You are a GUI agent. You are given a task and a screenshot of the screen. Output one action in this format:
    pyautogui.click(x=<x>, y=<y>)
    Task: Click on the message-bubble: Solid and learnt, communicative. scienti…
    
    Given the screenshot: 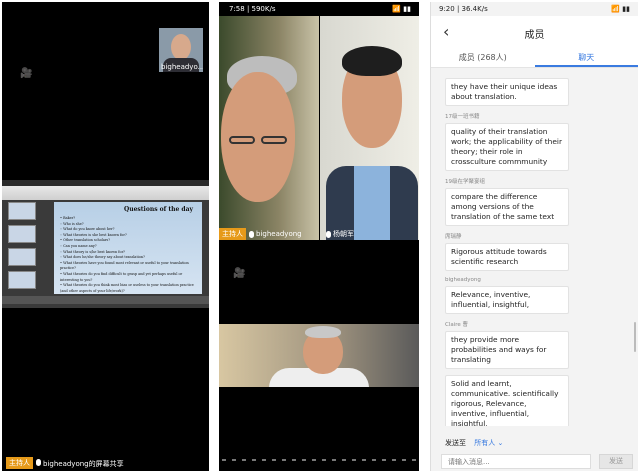 What is the action you would take?
    pyautogui.click(x=507, y=400)
    